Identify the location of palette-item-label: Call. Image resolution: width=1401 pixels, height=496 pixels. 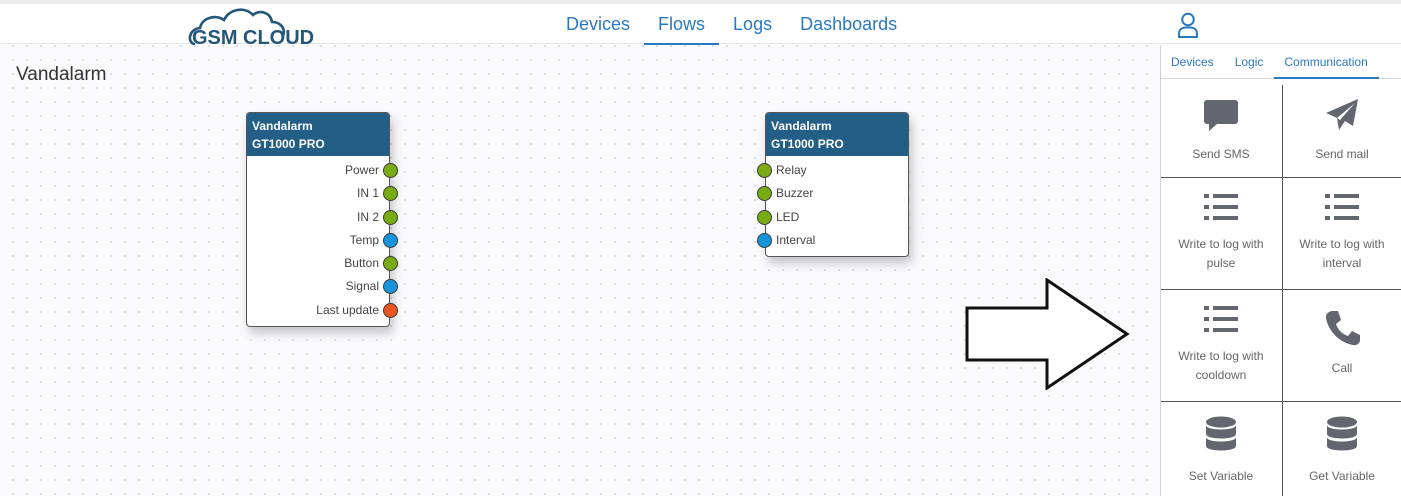
(1342, 368).